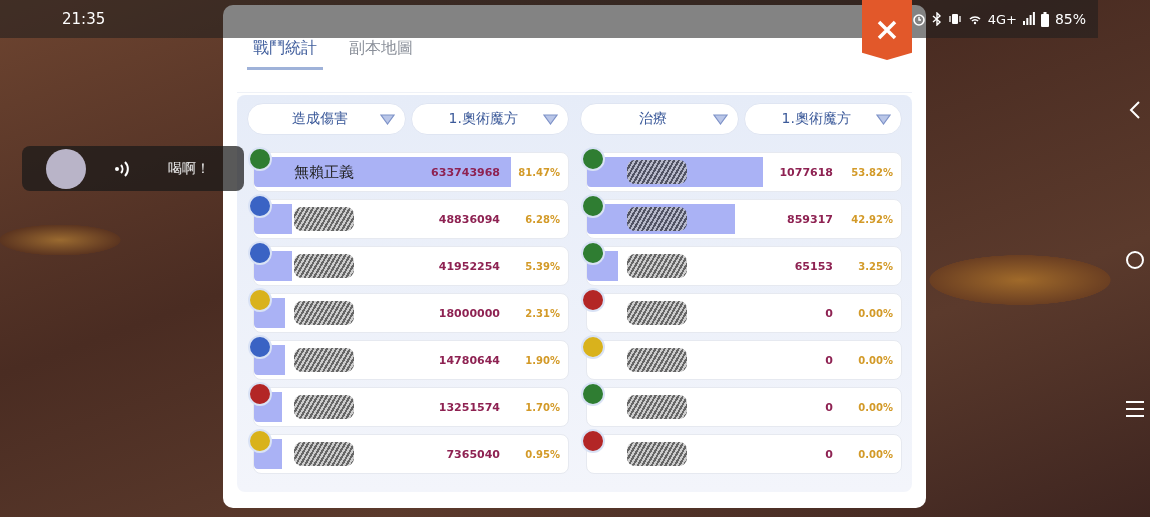 This screenshot has height=517, width=1150. What do you see at coordinates (465, 172) in the screenshot?
I see `amount: 633743968` at bounding box center [465, 172].